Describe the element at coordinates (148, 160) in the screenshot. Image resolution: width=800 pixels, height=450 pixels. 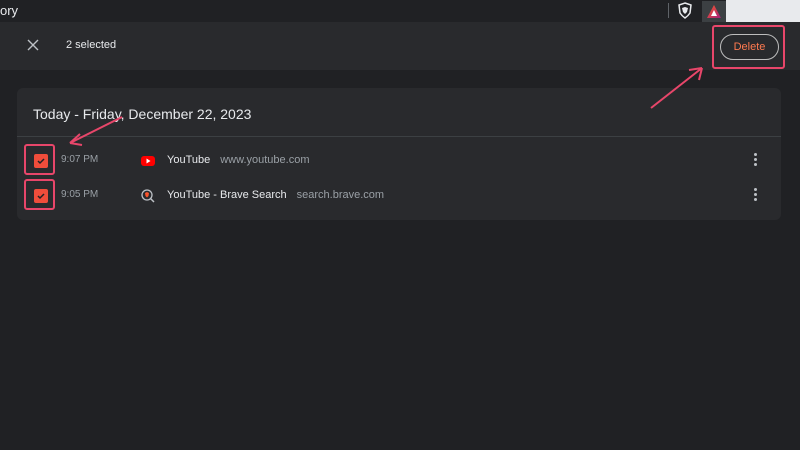
I see `youtube-icon` at that location.